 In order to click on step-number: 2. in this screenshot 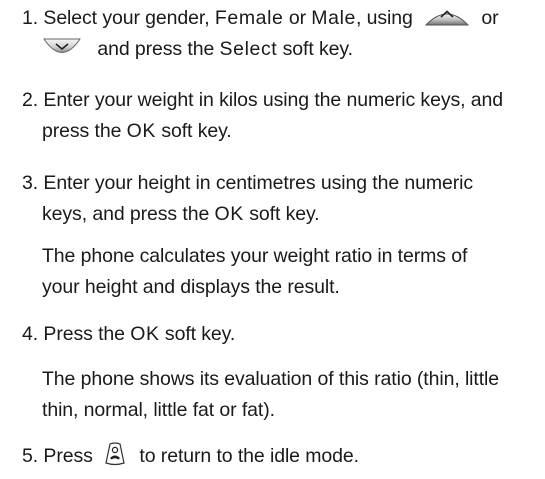, I will do `click(30, 100)`.